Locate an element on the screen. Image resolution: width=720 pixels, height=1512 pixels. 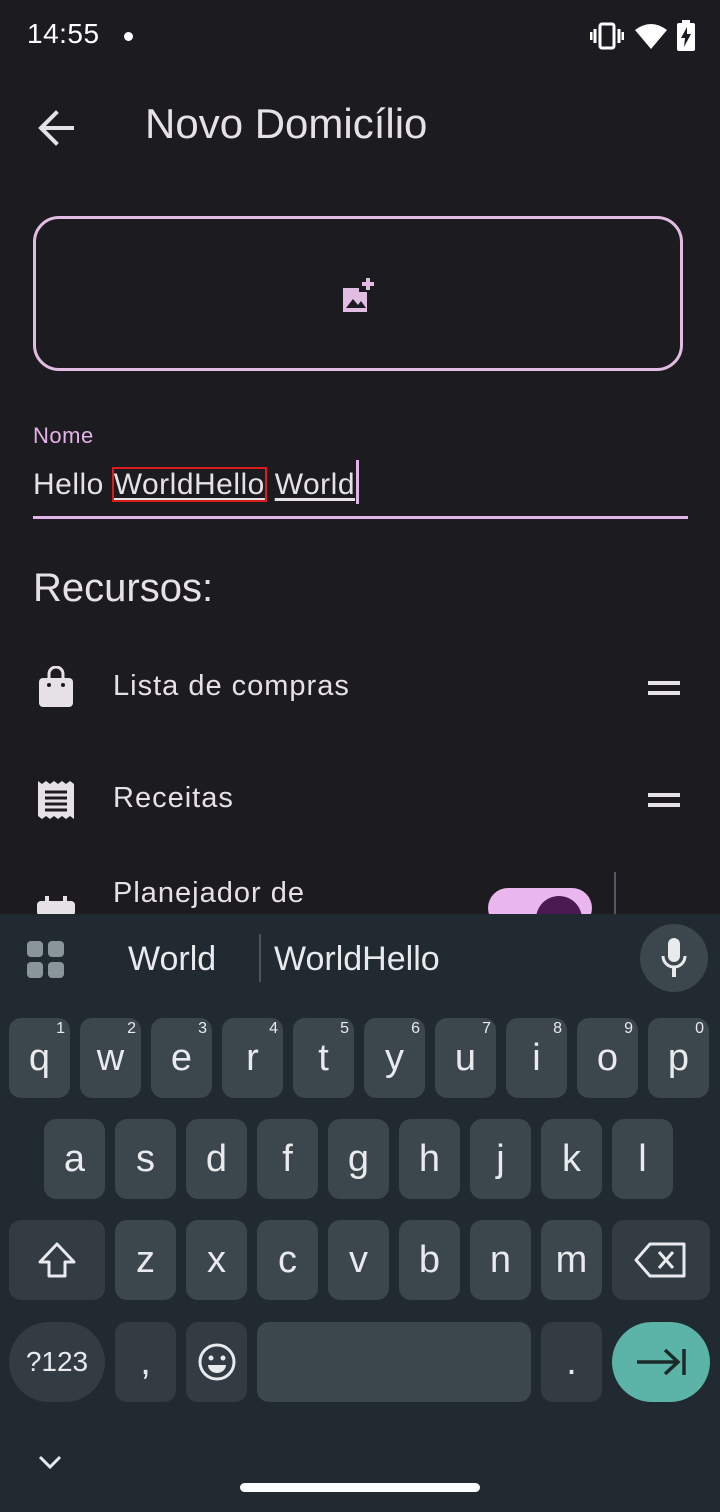
tab-next-icon is located at coordinates (661, 1362).